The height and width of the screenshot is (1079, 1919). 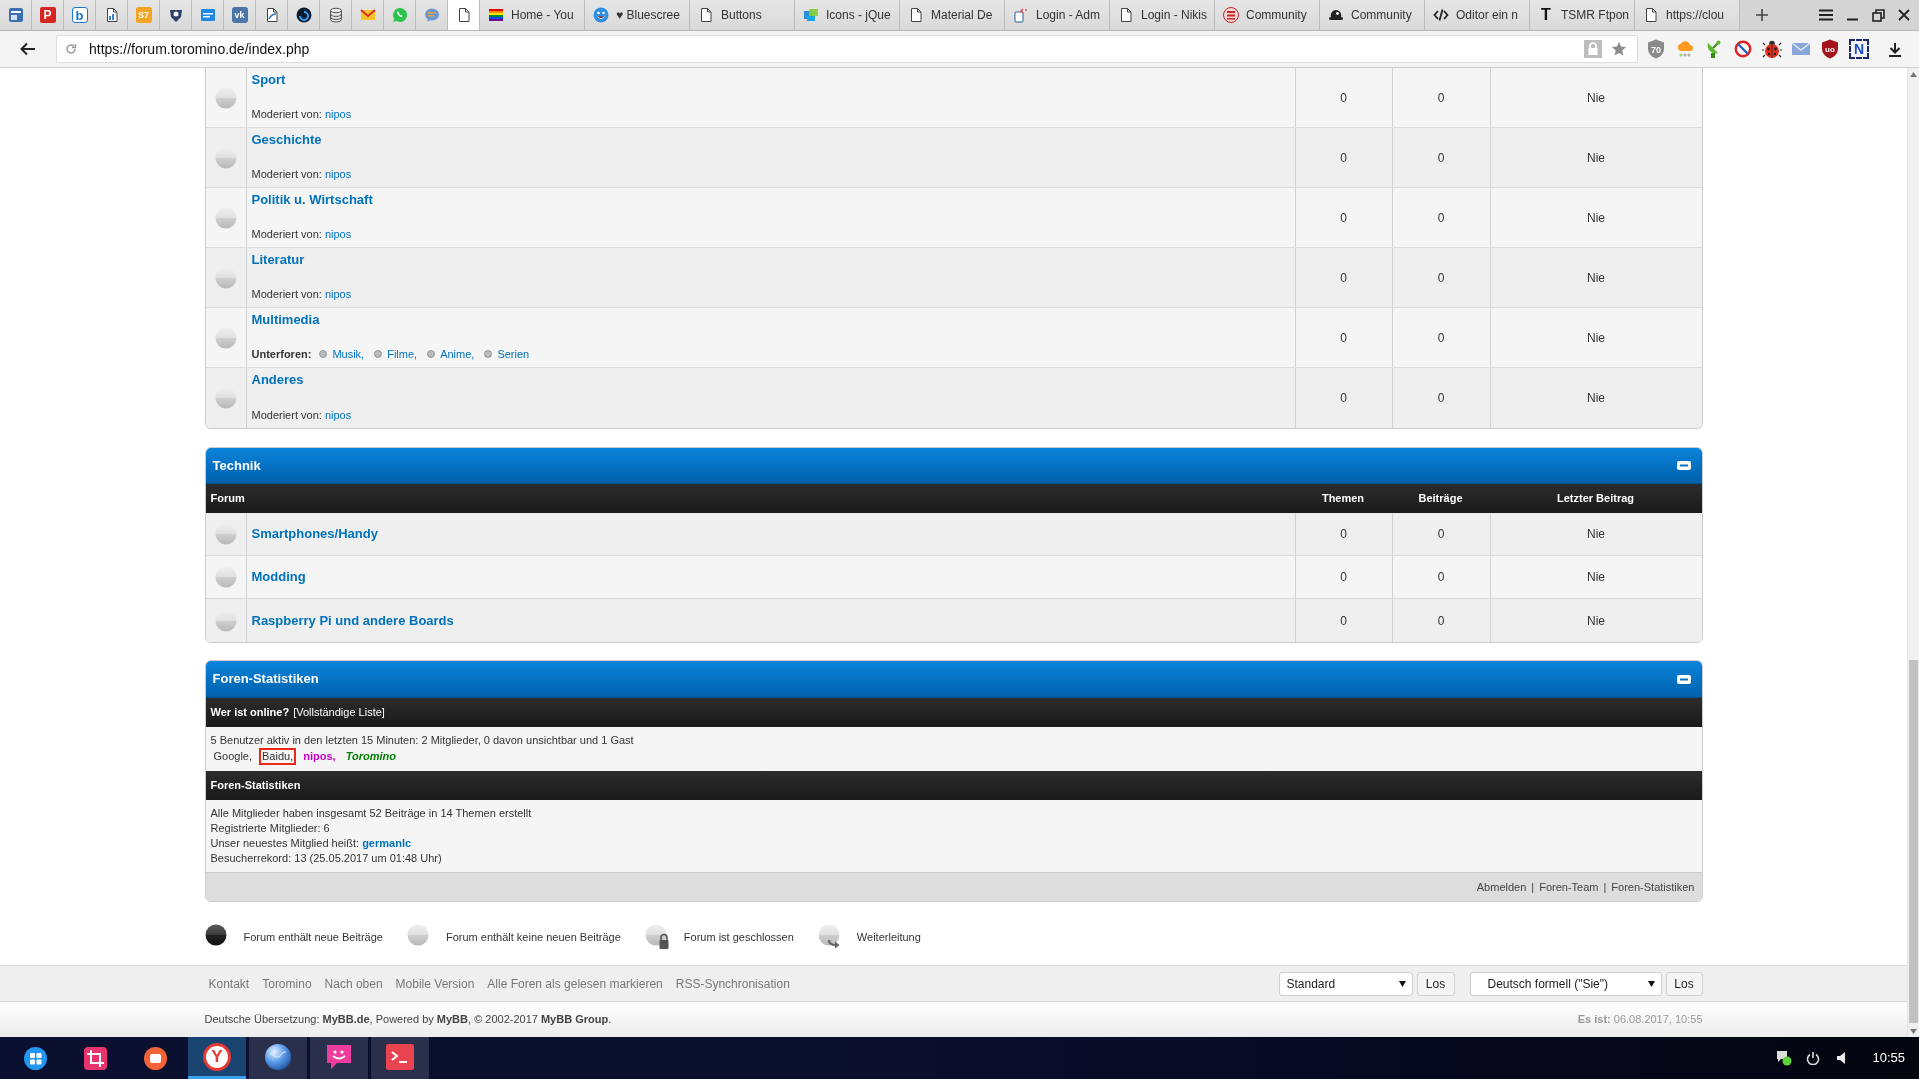 I want to click on browser-tab: Icons - jQue, so click(x=847, y=15).